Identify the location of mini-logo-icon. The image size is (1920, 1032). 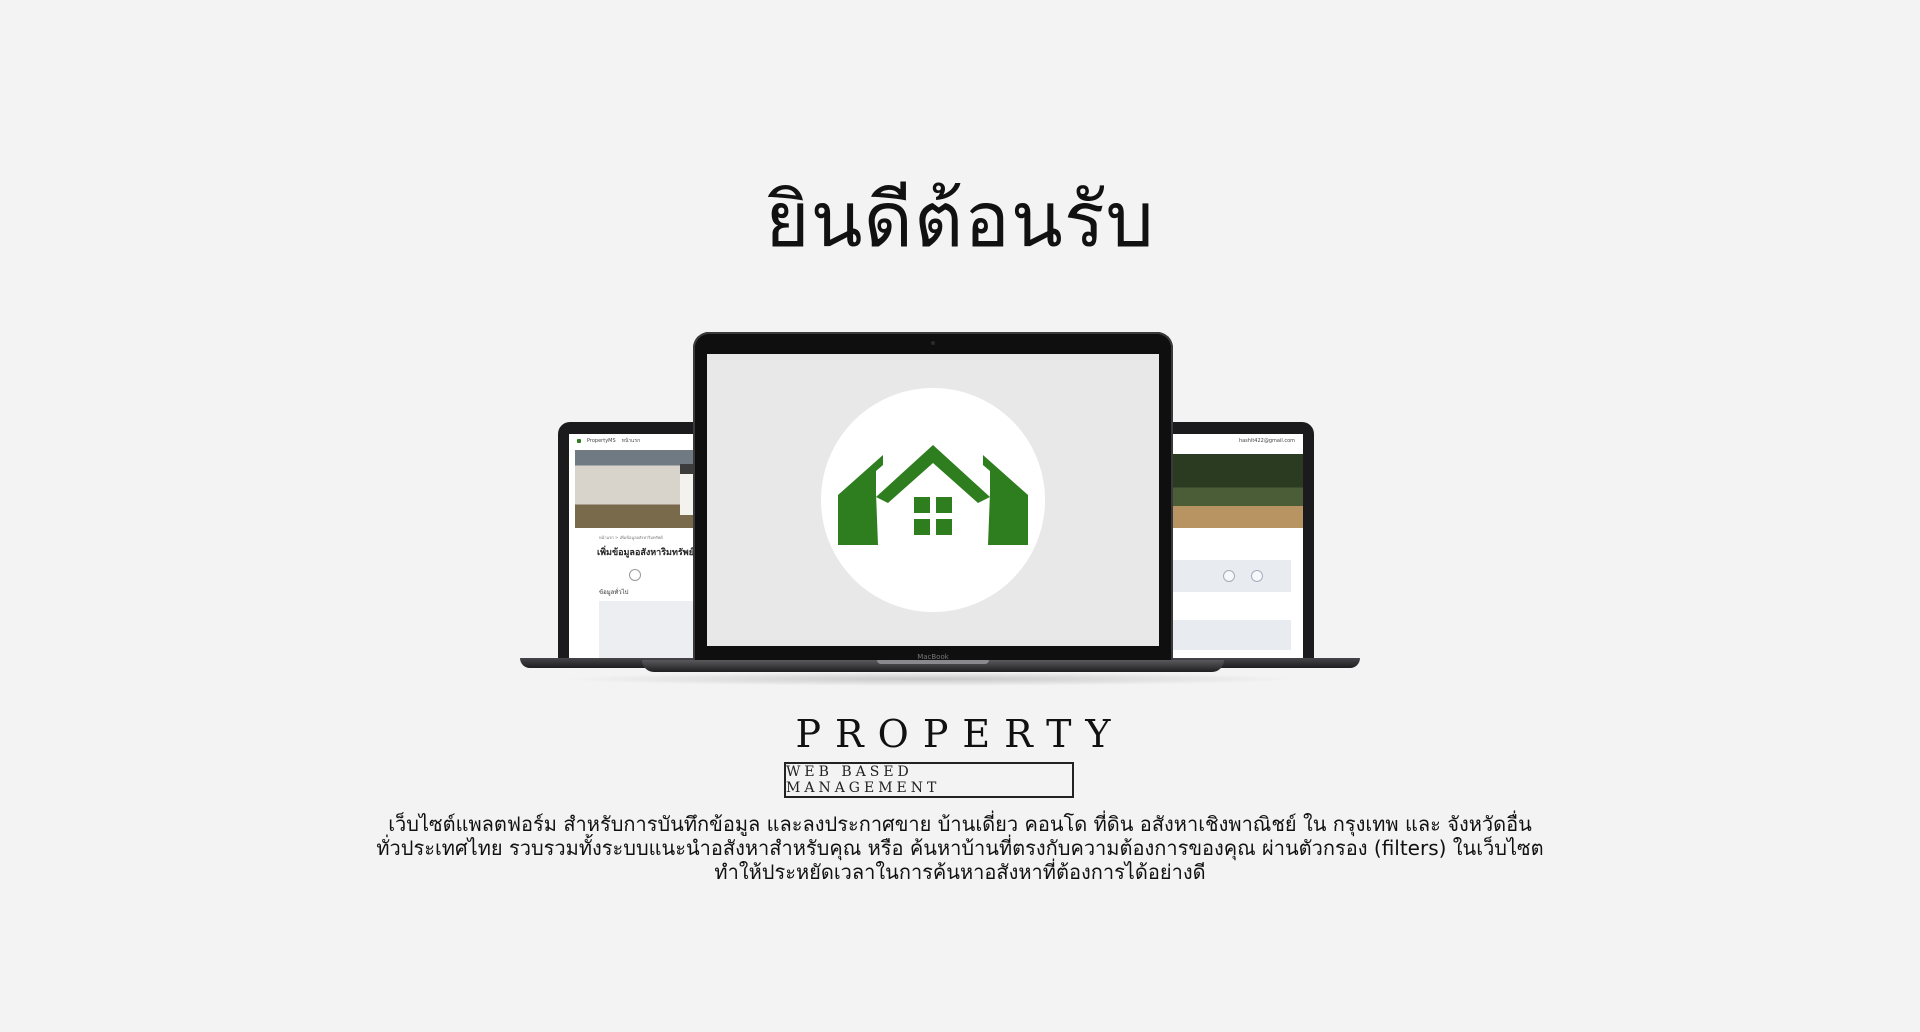
(579, 441).